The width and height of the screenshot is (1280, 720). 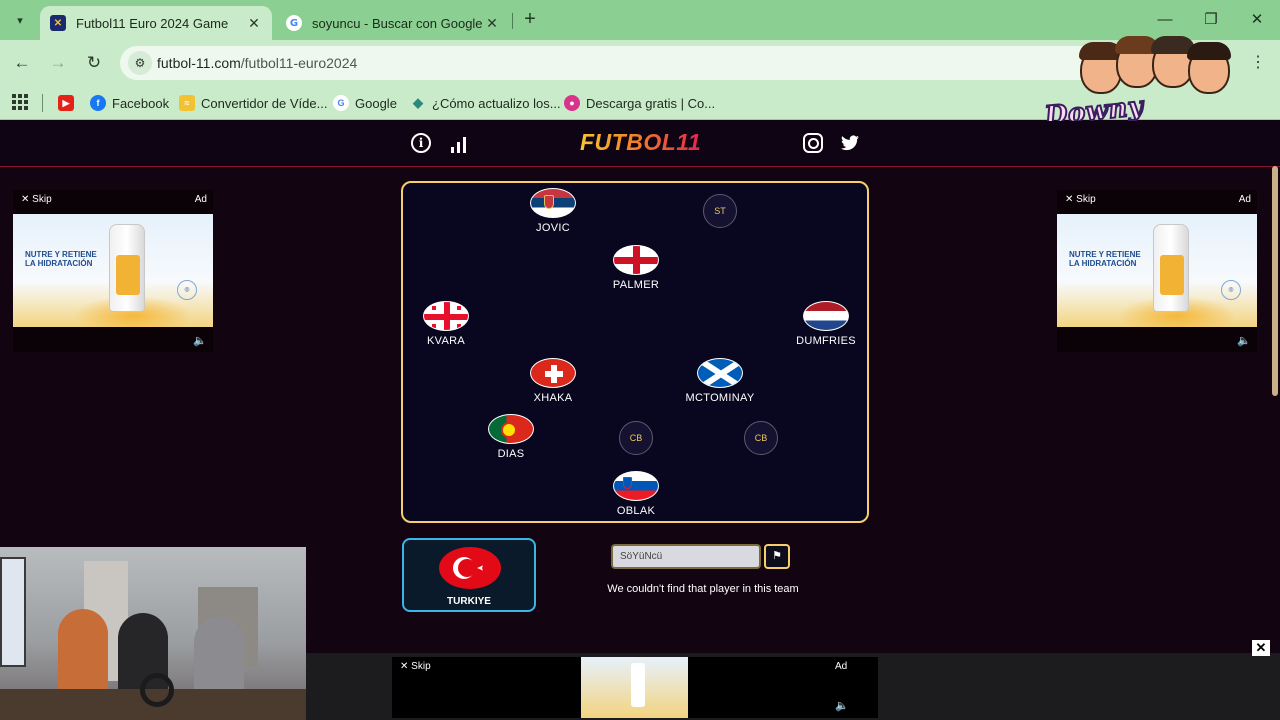 I want to click on facebook-icon: f, so click(x=98, y=103).